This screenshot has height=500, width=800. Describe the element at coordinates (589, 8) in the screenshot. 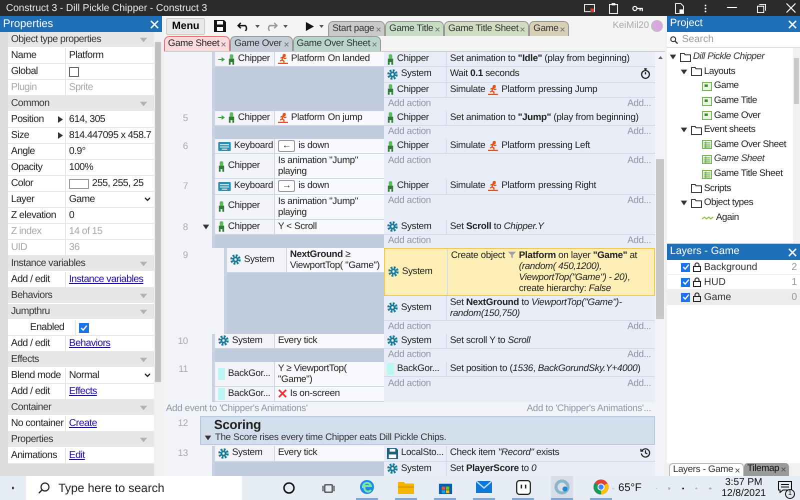

I see `display-icon` at that location.